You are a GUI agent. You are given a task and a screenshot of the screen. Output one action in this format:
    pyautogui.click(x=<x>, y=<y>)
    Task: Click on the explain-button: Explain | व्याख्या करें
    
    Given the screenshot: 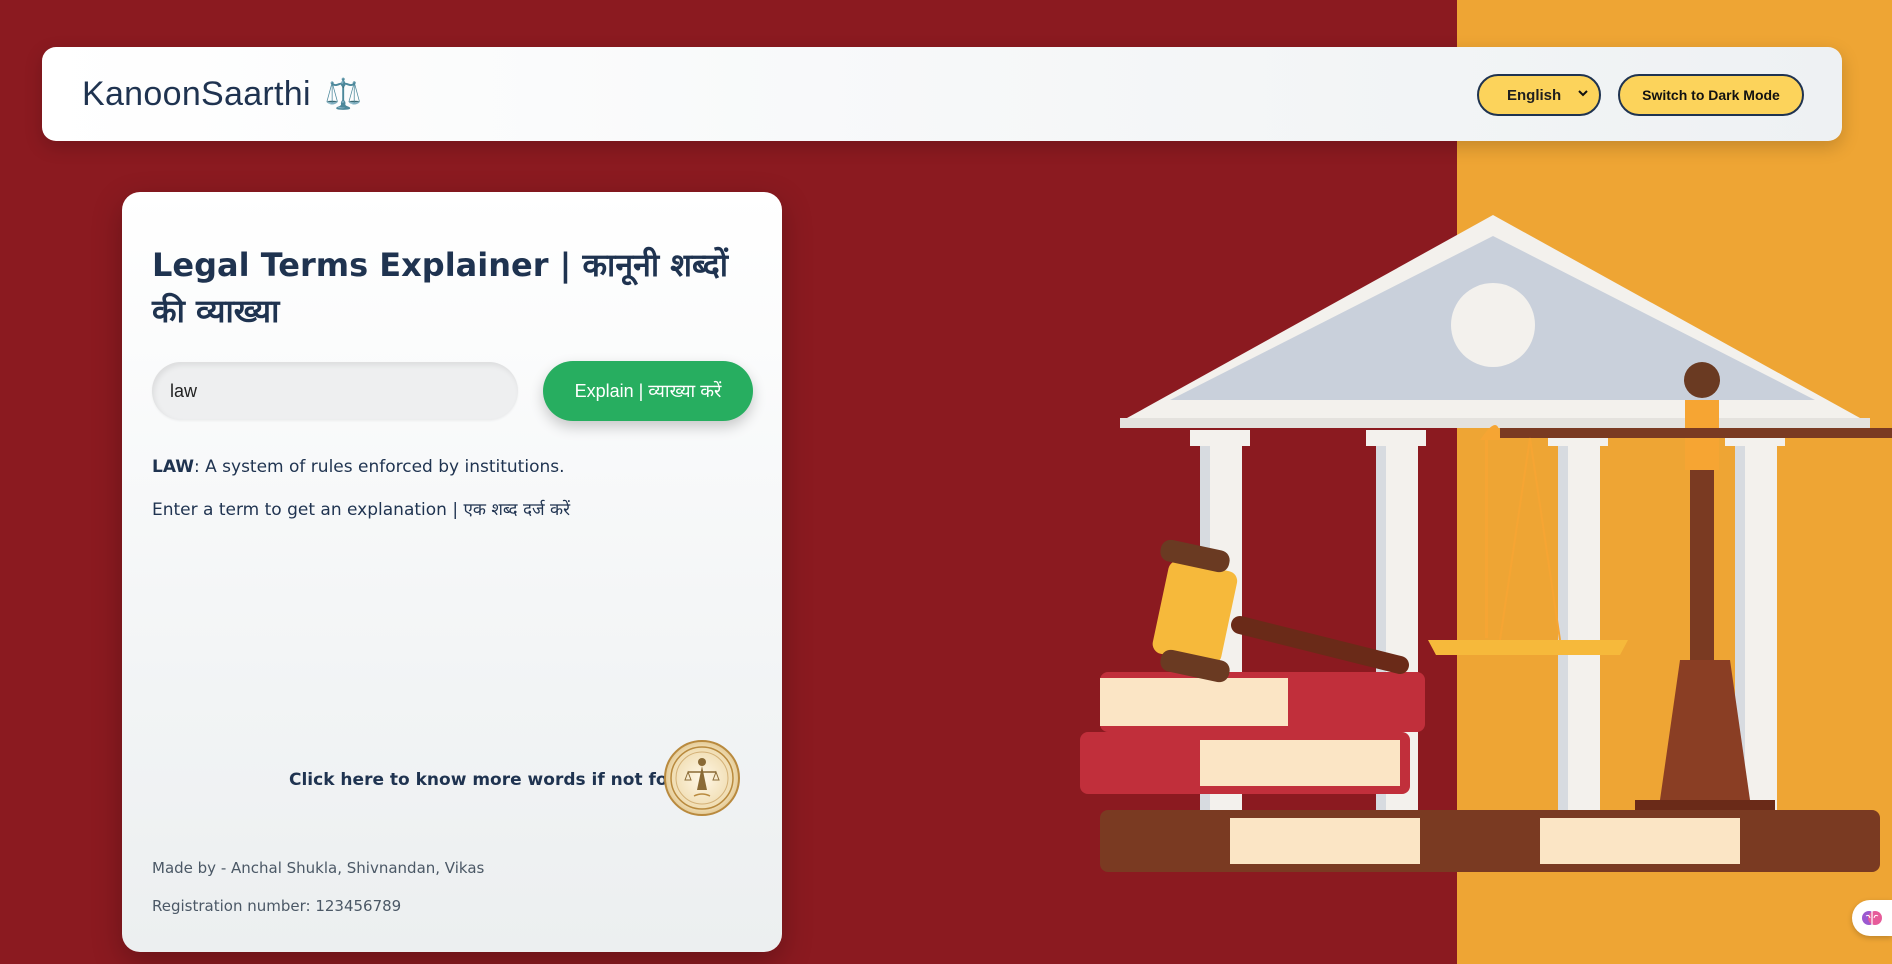 What is the action you would take?
    pyautogui.click(x=648, y=391)
    